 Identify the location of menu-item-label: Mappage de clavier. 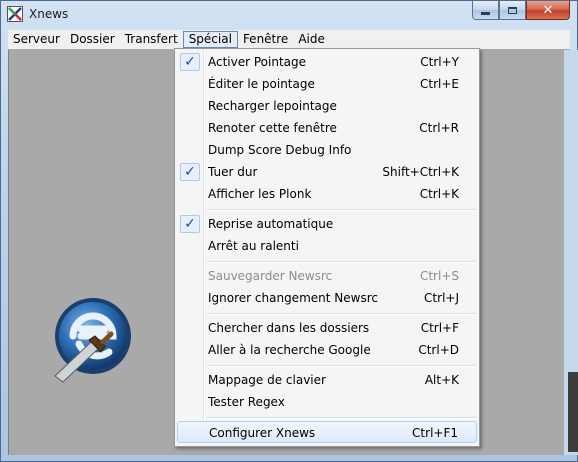
(267, 380).